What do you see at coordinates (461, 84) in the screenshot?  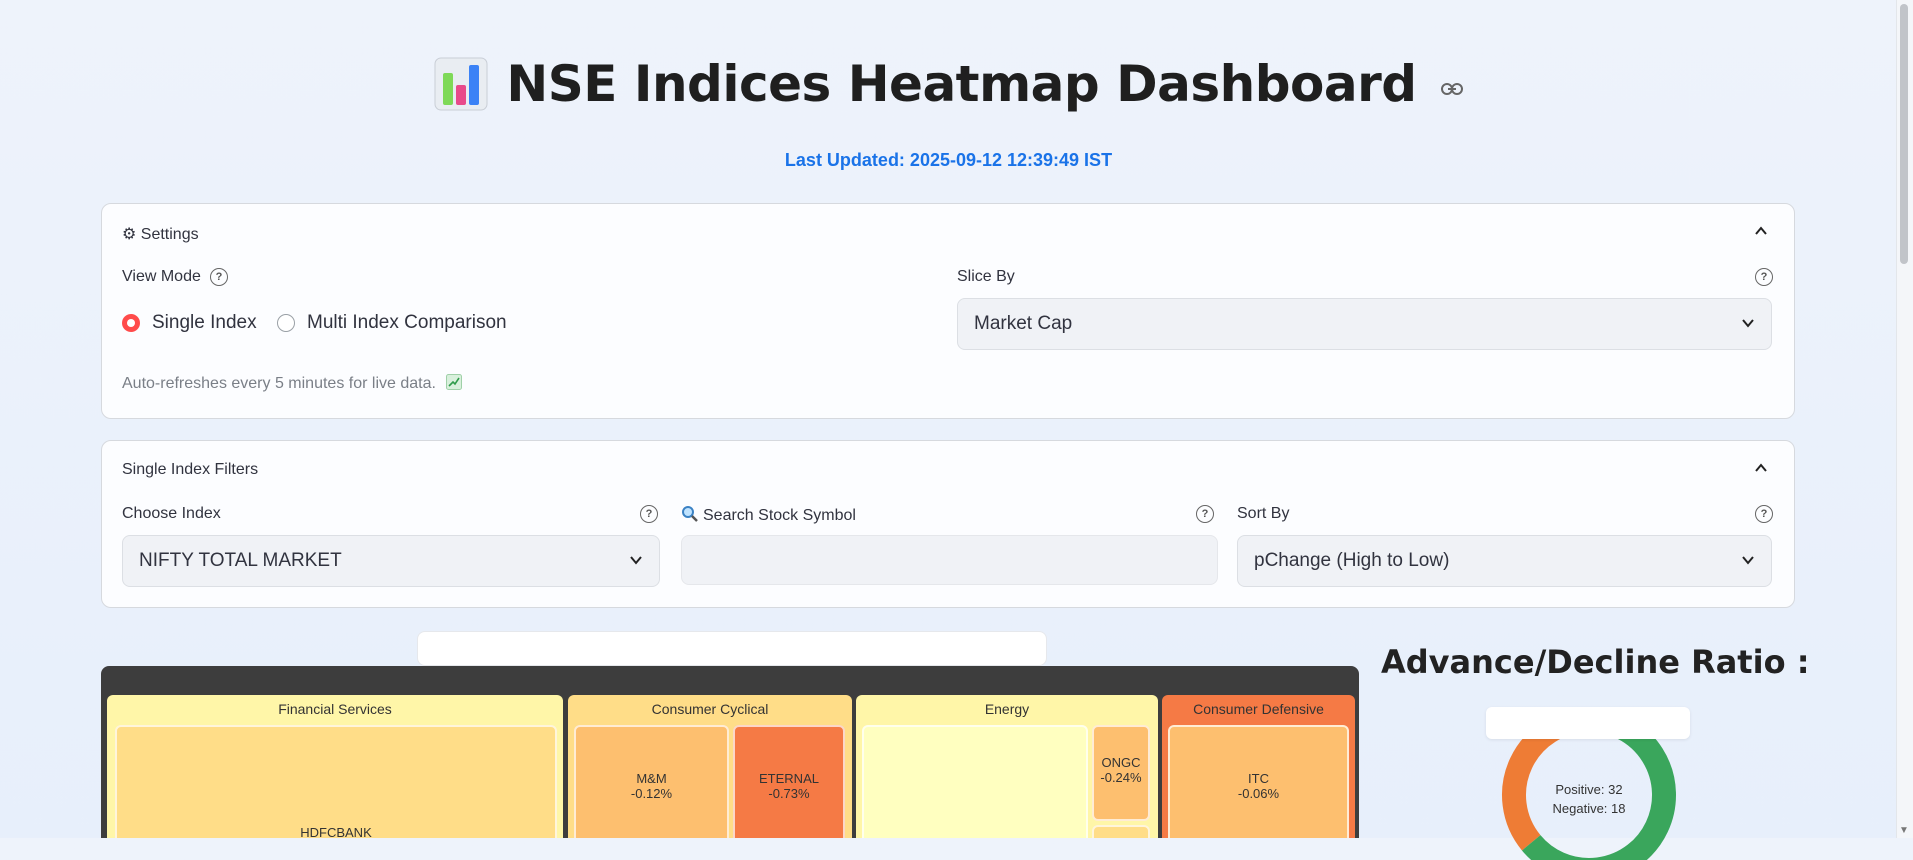 I see `bar-chart-icon` at bounding box center [461, 84].